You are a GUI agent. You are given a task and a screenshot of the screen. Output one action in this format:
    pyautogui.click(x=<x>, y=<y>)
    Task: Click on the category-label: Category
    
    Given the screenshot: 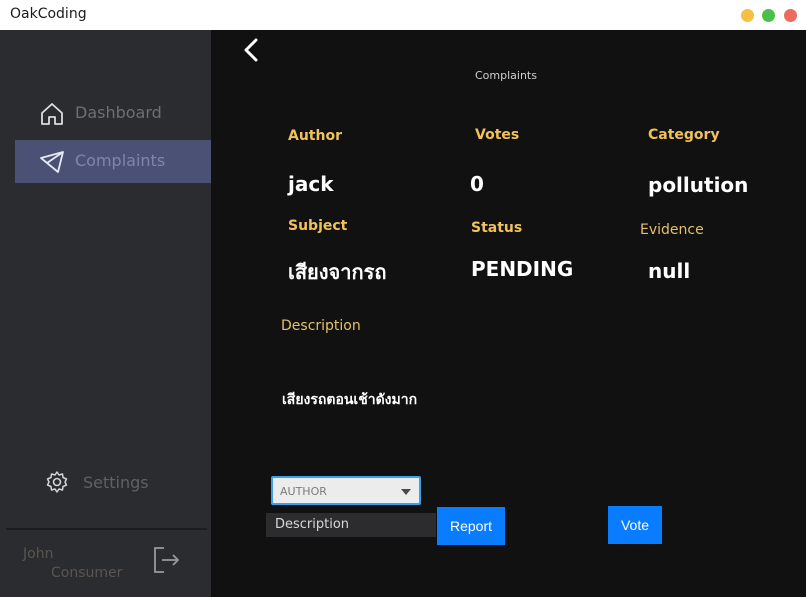 What is the action you would take?
    pyautogui.click(x=684, y=135)
    